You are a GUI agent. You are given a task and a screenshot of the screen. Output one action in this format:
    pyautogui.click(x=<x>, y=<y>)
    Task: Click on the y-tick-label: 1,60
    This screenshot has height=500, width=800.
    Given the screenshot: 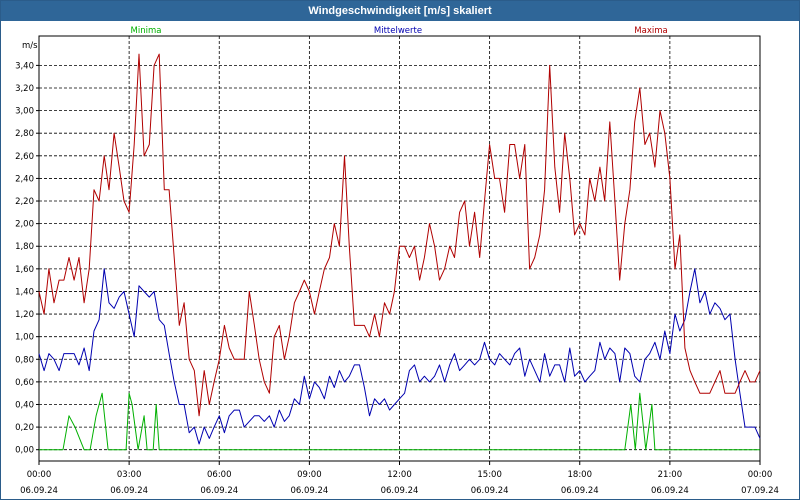 What is the action you would take?
    pyautogui.click(x=24, y=270)
    